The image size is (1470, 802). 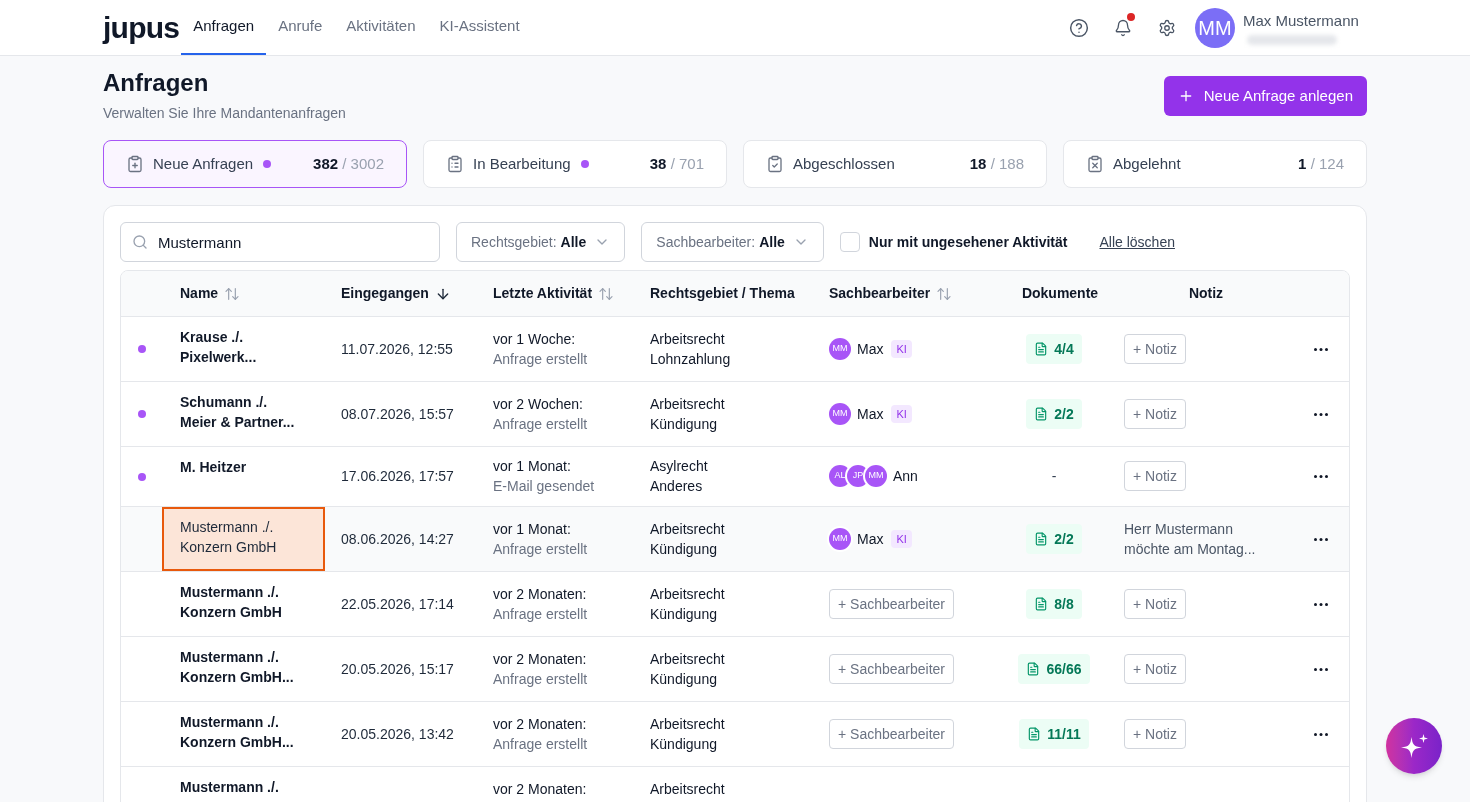 What do you see at coordinates (555, 293) in the screenshot?
I see `column-header: Letzte Aktivität` at bounding box center [555, 293].